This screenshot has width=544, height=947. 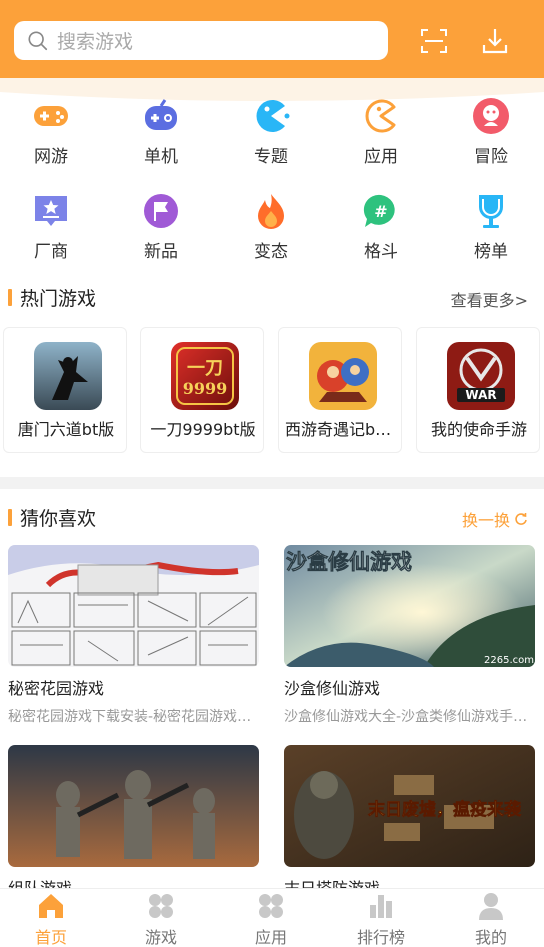 What do you see at coordinates (509, 660) in the screenshot?
I see `banner-watermark: 2265.com` at bounding box center [509, 660].